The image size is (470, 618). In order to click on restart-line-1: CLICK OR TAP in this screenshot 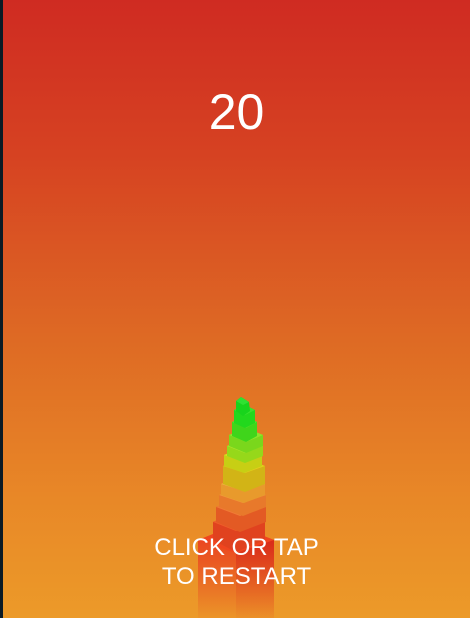, I will do `click(236, 547)`.